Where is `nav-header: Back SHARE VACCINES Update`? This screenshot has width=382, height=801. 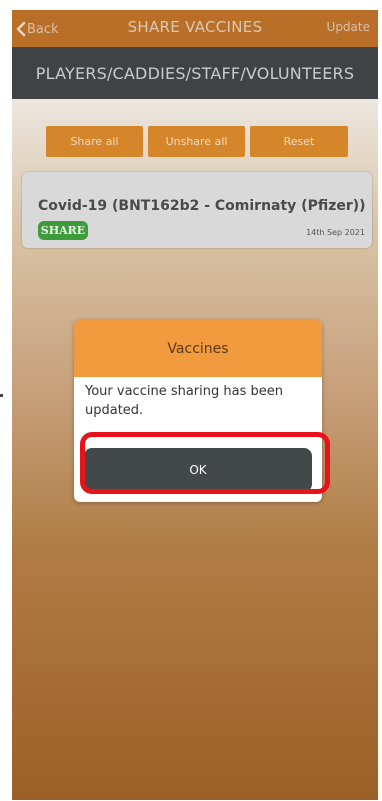
nav-header: Back SHARE VACCINES Update is located at coordinates (195, 28).